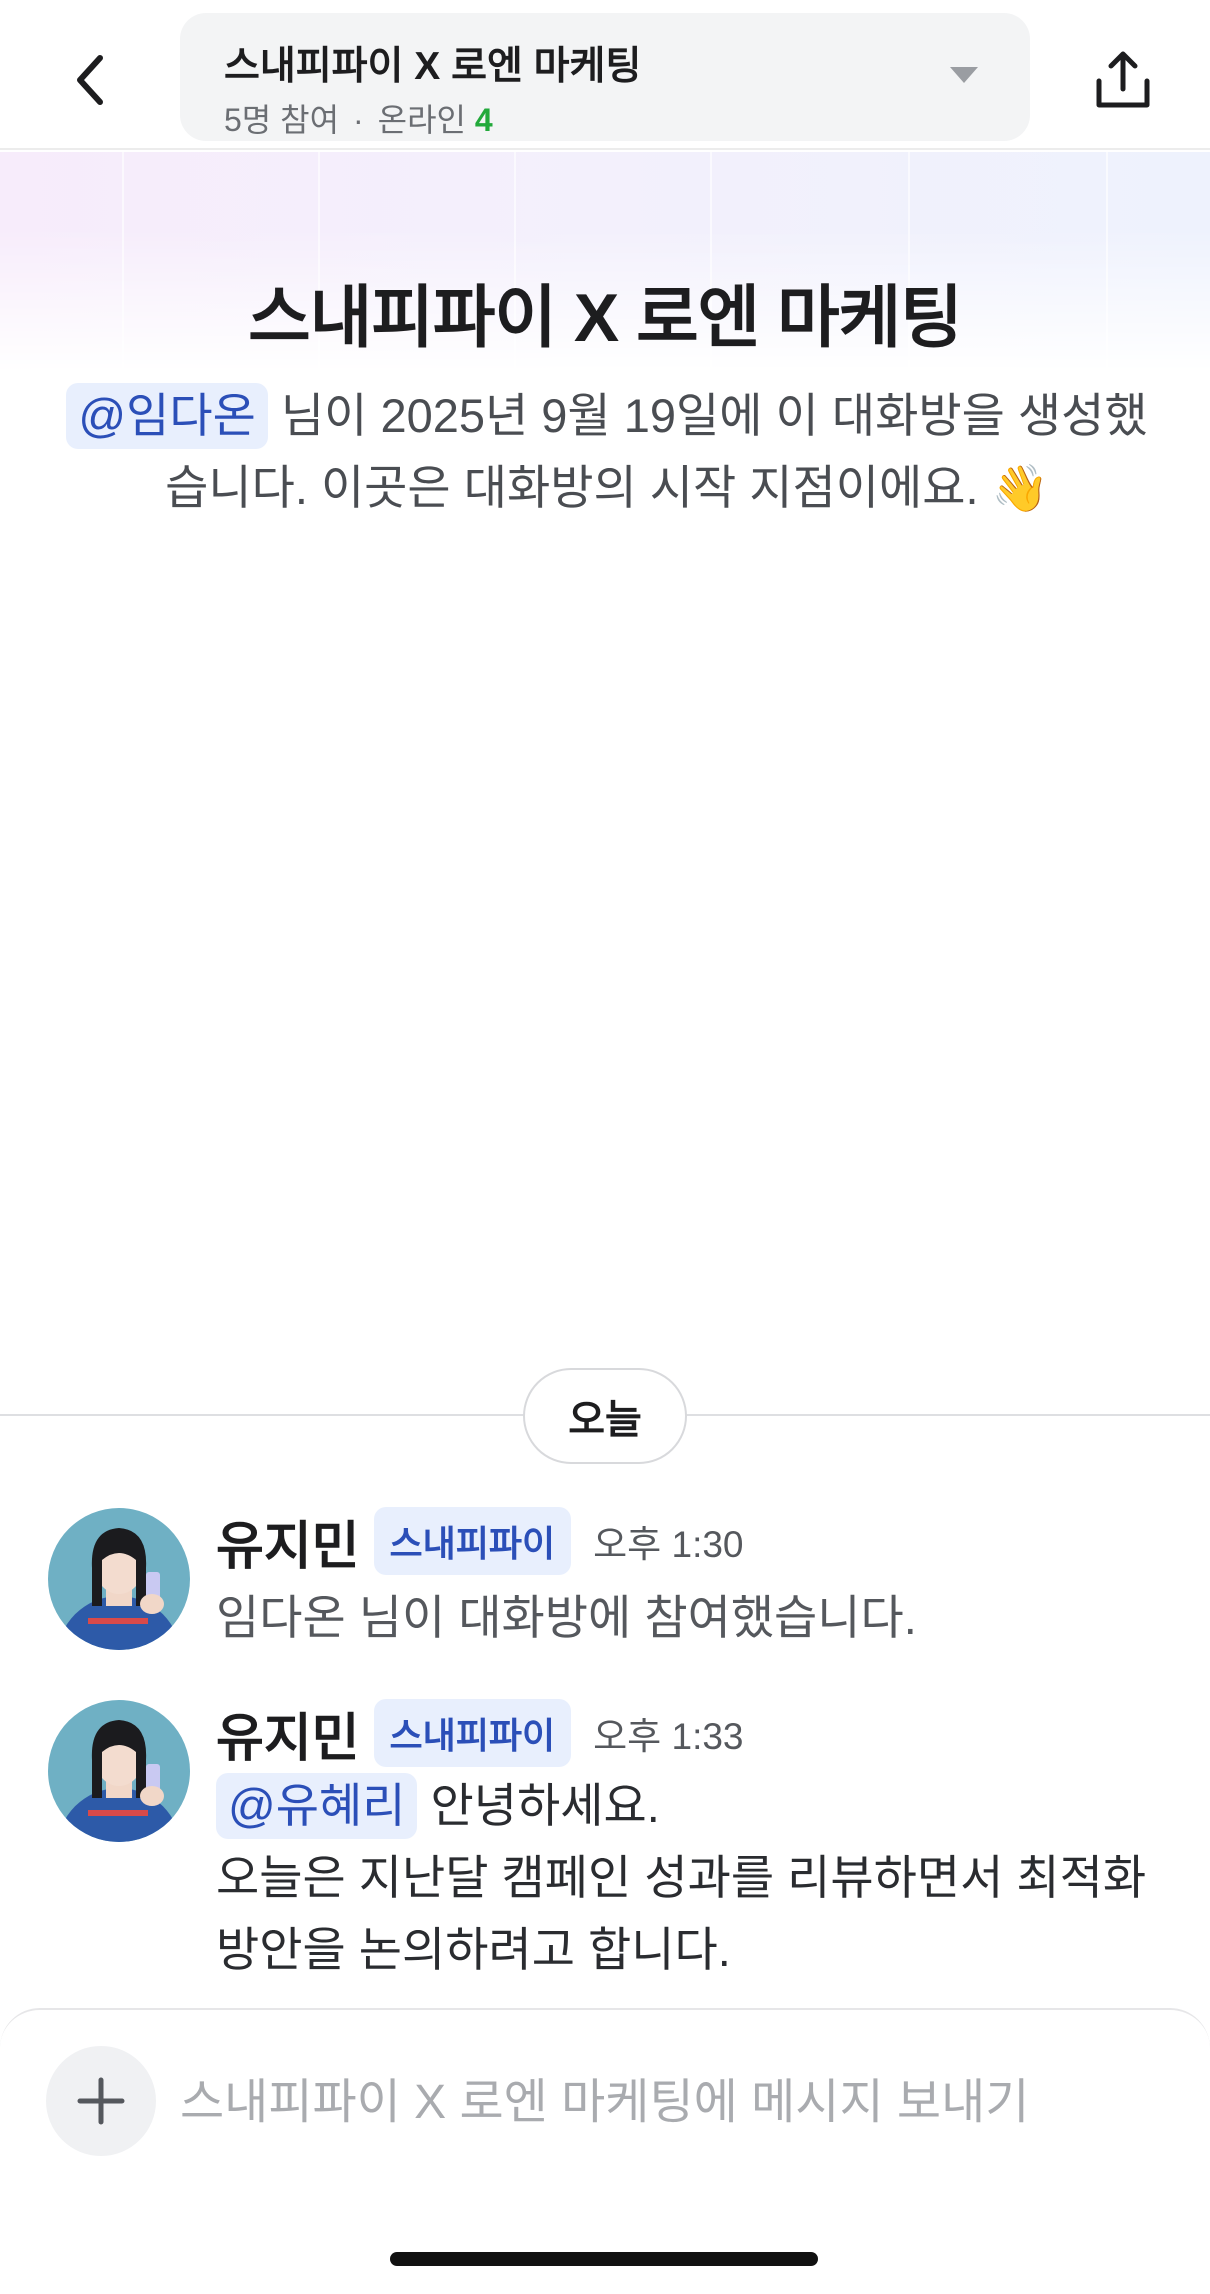 The image size is (1210, 2294). I want to click on wave-emoji: 👋, so click(1020, 488).